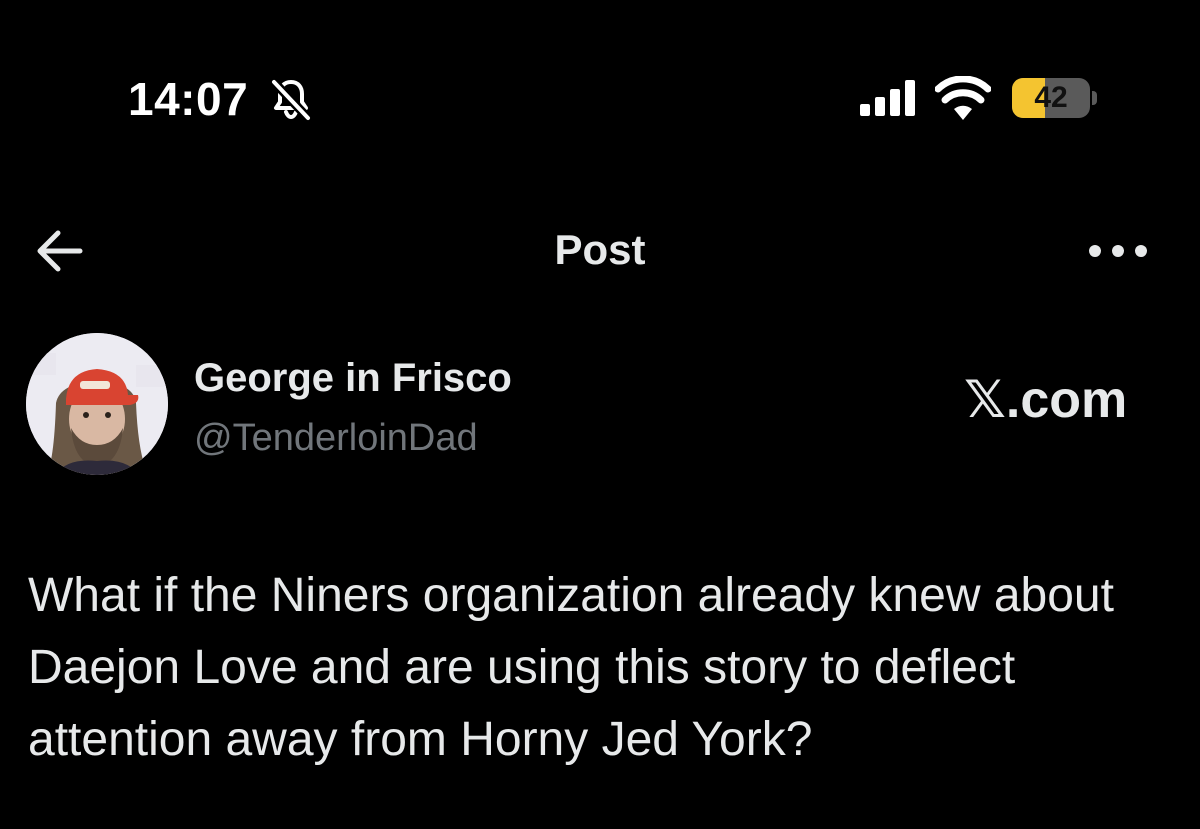 The height and width of the screenshot is (829, 1200). Describe the element at coordinates (600, 249) in the screenshot. I see `page-title: Post` at that location.